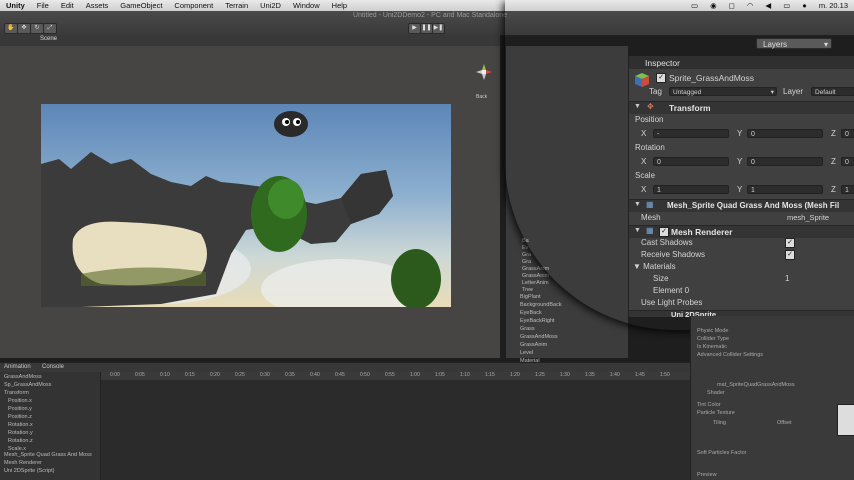  Describe the element at coordinates (530, 297) in the screenshot. I see `hierarchy-item: BigPlant` at that location.